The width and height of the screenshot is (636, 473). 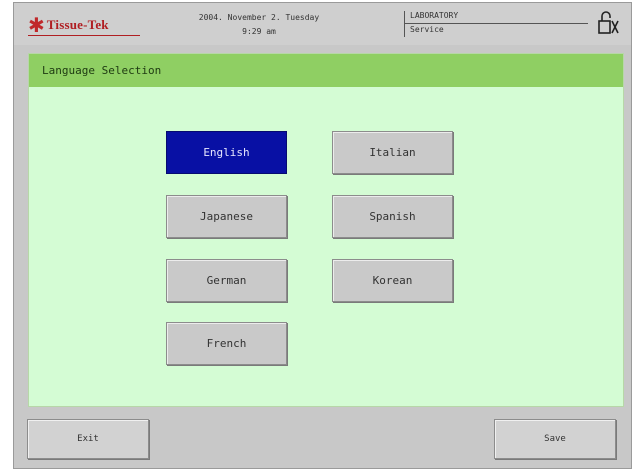 What do you see at coordinates (404, 24) in the screenshot?
I see `header-divider` at bounding box center [404, 24].